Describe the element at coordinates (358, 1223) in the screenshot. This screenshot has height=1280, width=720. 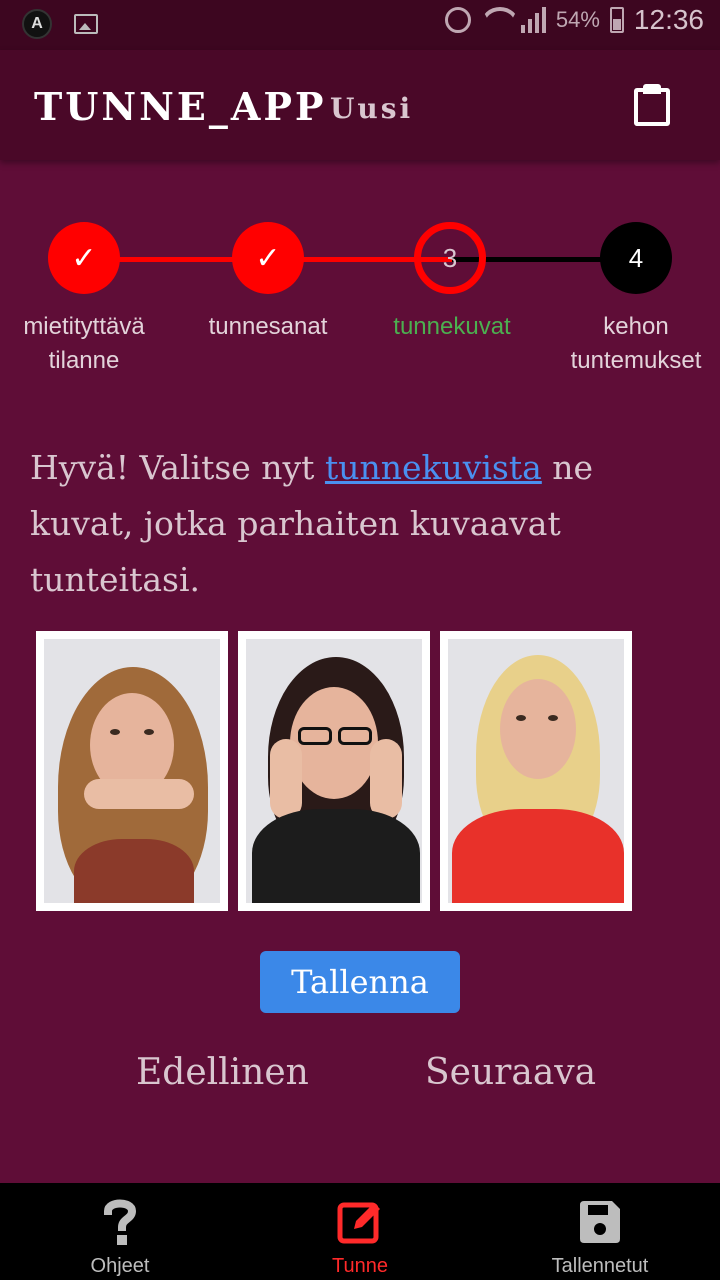
I see `edit-icon` at that location.